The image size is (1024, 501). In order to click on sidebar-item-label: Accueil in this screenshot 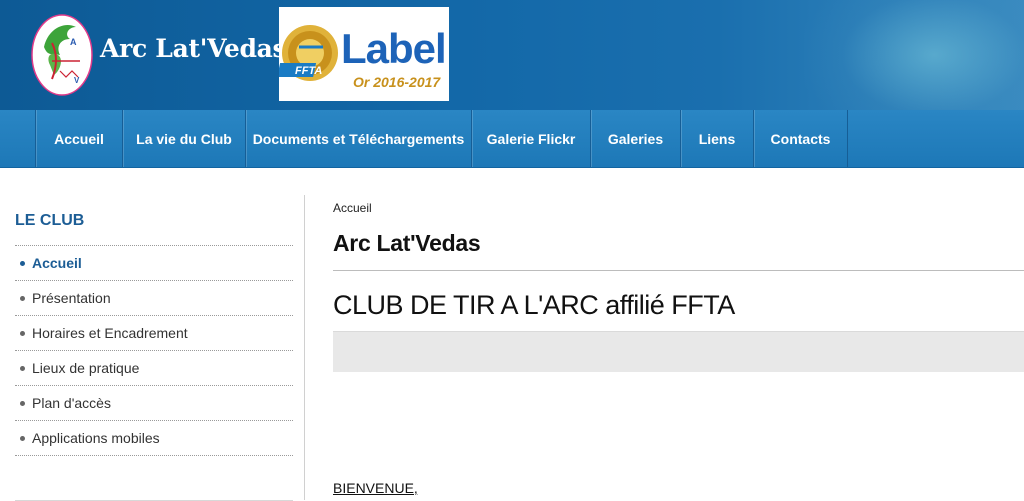, I will do `click(57, 263)`.